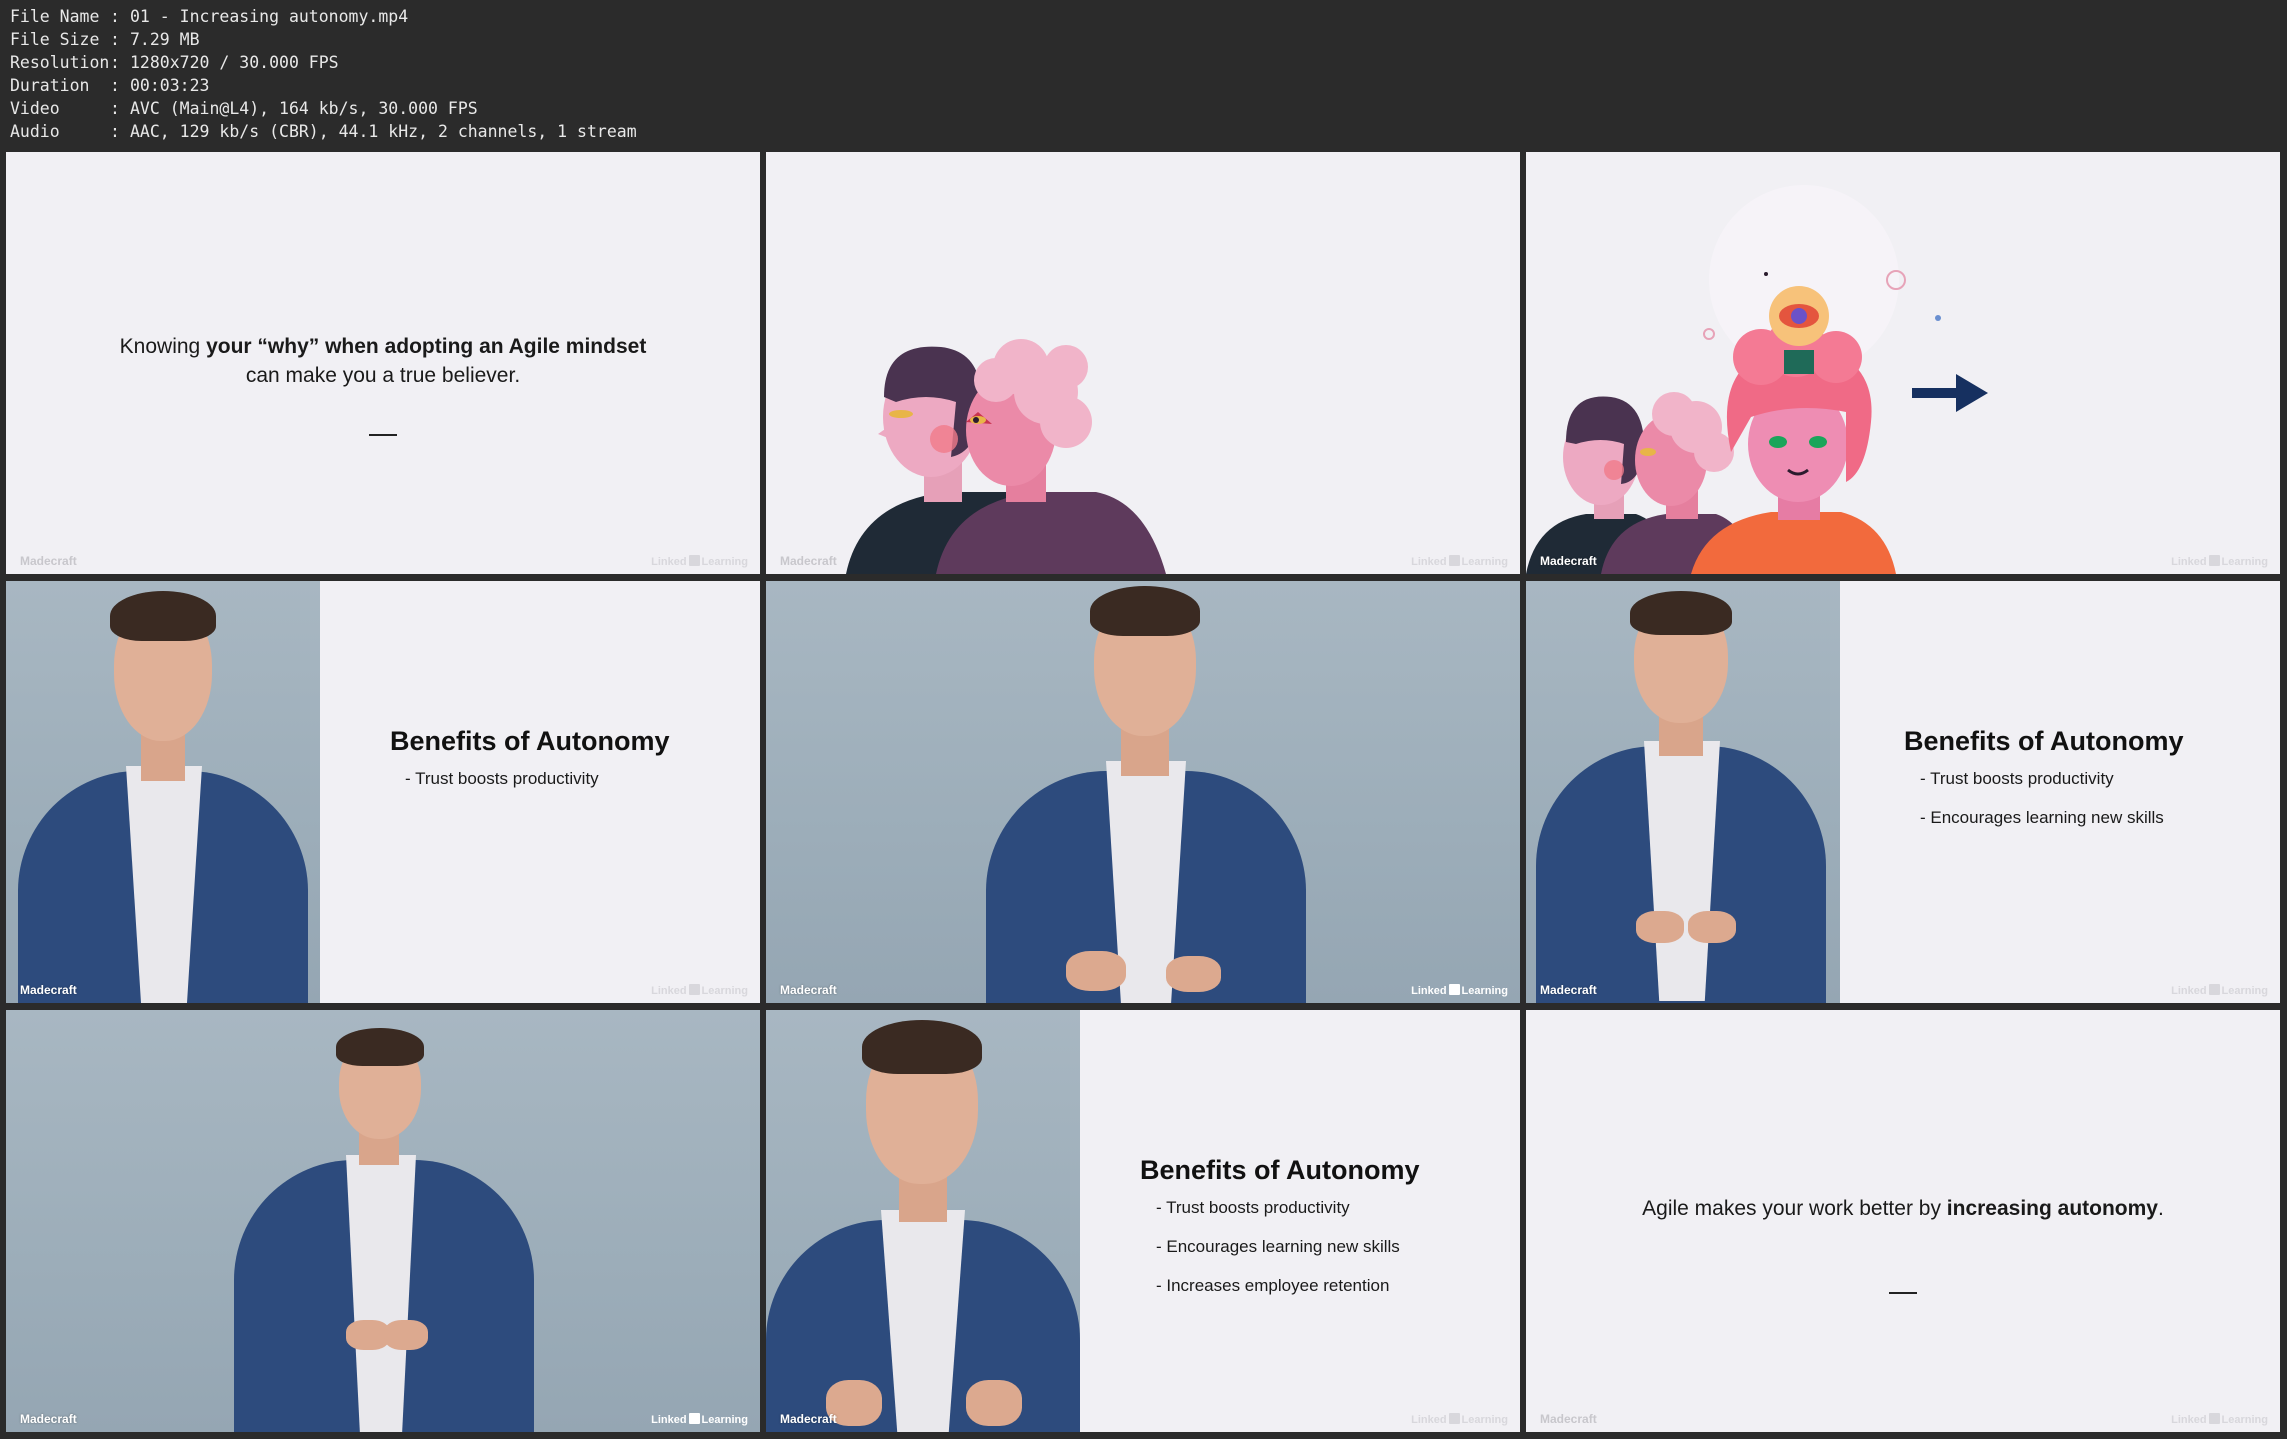 The width and height of the screenshot is (2287, 1439). What do you see at coordinates (1273, 1285) in the screenshot?
I see `bullet-3: - Increases employee retention` at bounding box center [1273, 1285].